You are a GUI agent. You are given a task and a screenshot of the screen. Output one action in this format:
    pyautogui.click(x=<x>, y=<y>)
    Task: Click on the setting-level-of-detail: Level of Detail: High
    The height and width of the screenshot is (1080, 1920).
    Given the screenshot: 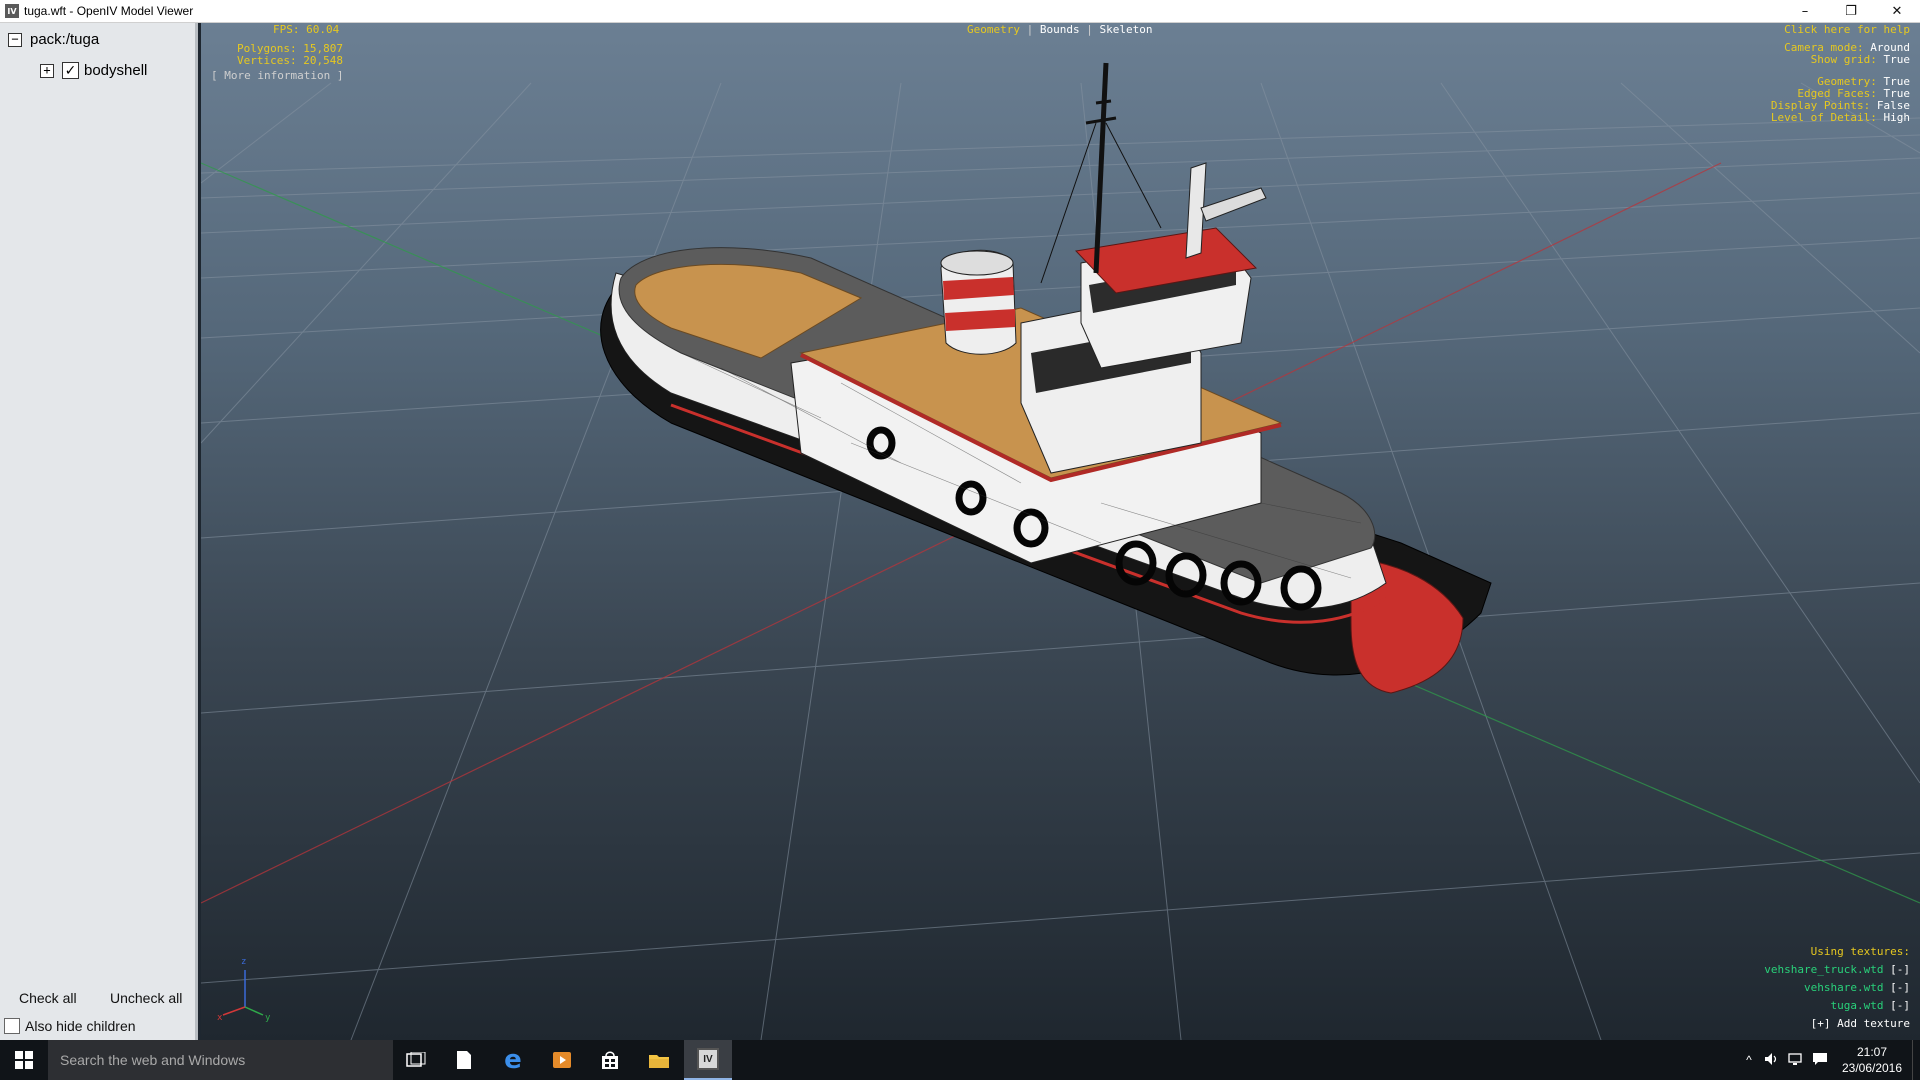 What is the action you would take?
    pyautogui.click(x=1840, y=118)
    